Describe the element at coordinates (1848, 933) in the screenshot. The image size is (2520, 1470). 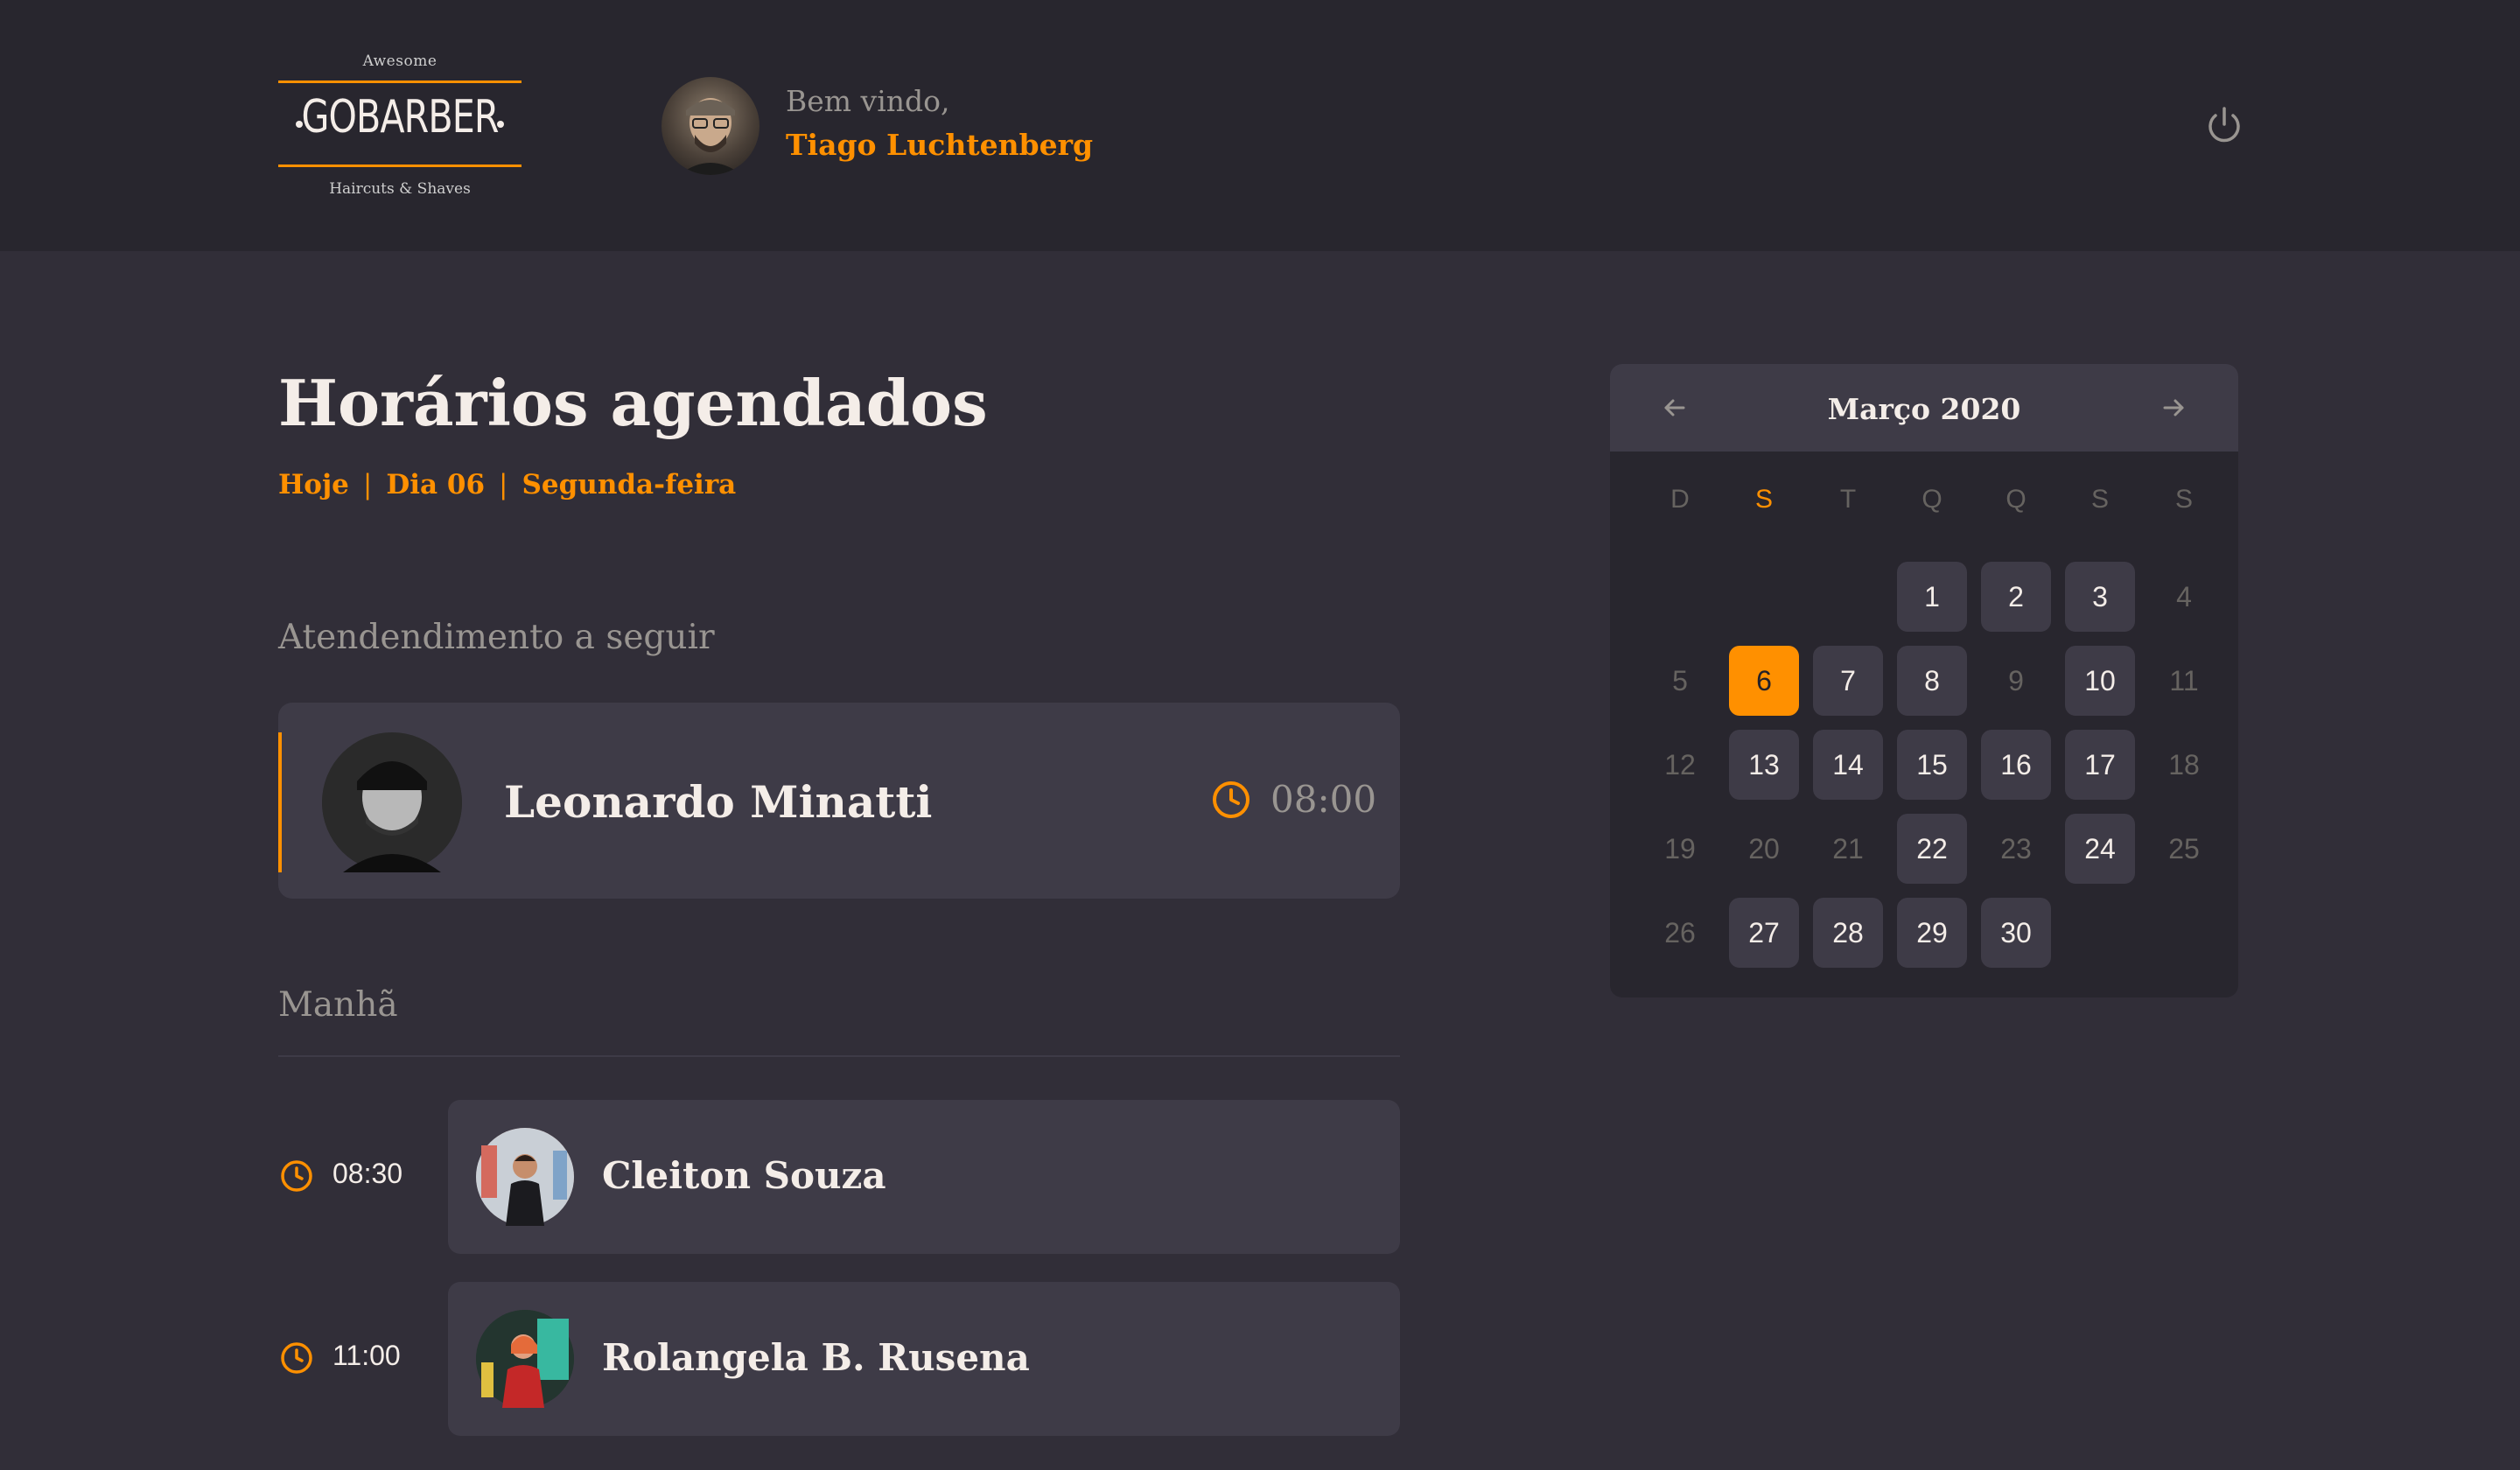
I see `calendar-day: 28` at that location.